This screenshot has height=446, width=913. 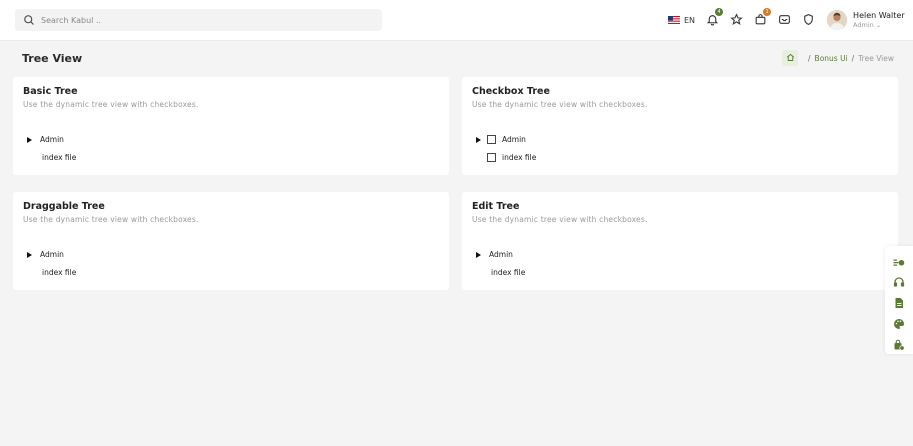 I want to click on theme-toggle-button, so click(x=808, y=20).